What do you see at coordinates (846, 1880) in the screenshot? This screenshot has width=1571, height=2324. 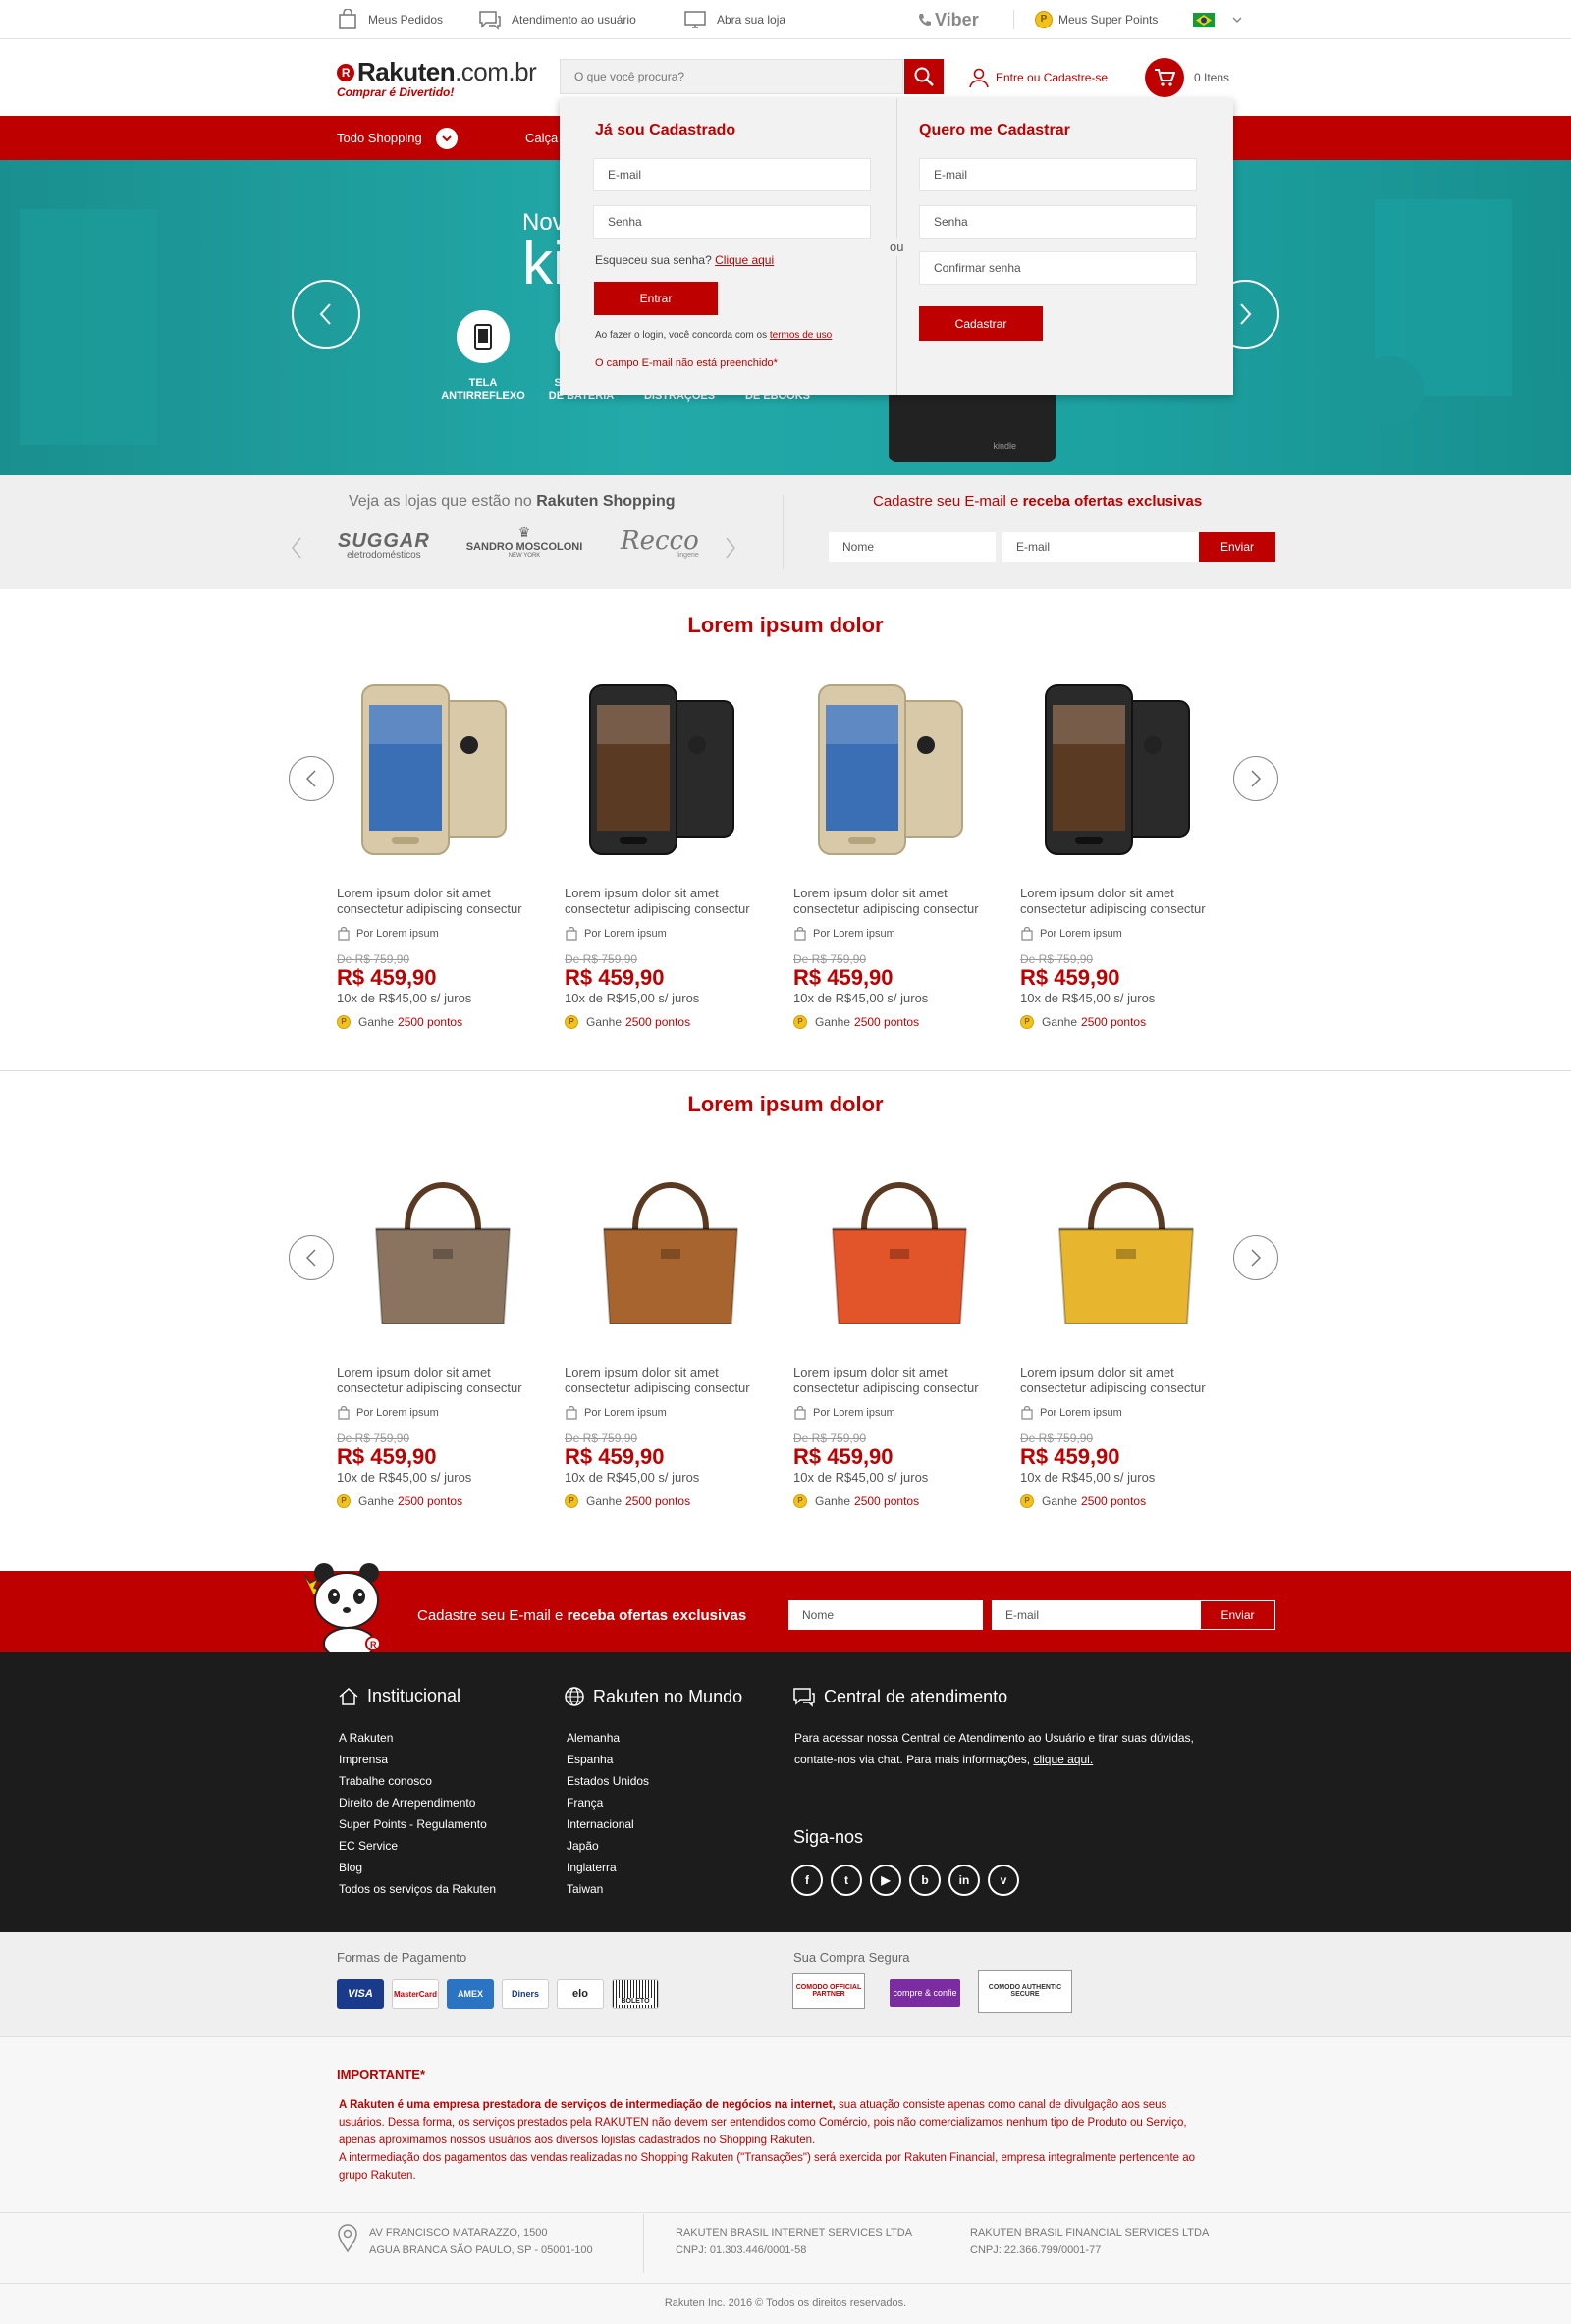 I see `twitter-icon: t` at bounding box center [846, 1880].